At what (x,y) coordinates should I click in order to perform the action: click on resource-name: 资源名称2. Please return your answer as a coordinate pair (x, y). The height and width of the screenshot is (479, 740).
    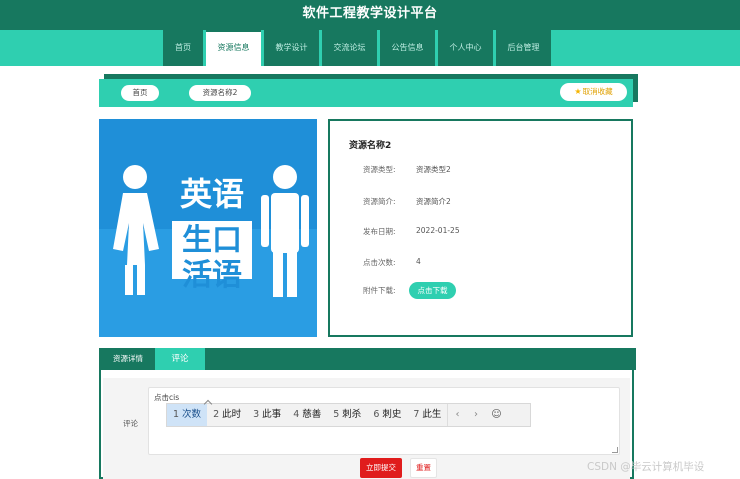
    Looking at the image, I should click on (370, 146).